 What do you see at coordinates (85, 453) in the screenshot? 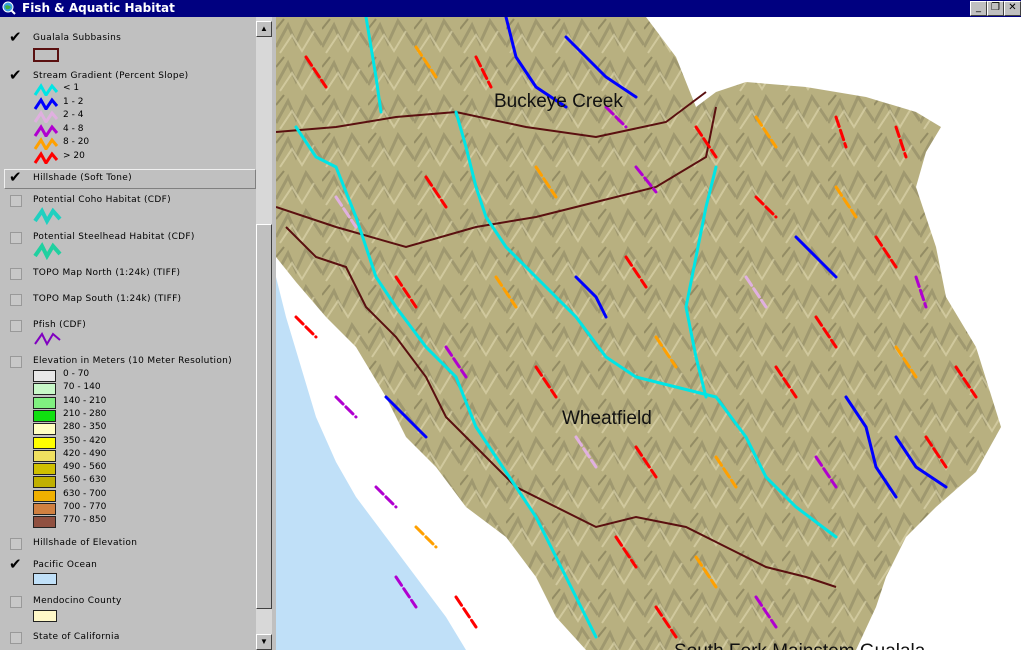
I see `legend-class-label: 420 - 490` at bounding box center [85, 453].